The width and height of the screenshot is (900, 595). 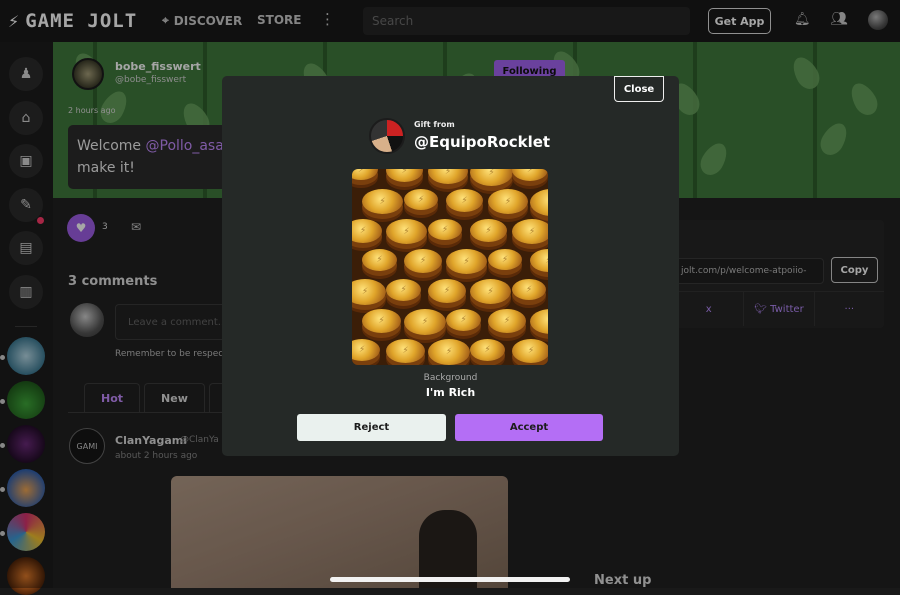 I want to click on background-preview-image, so click(x=450, y=267).